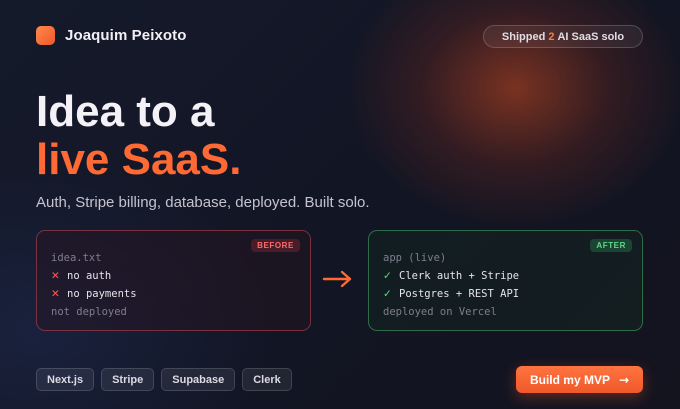 The width and height of the screenshot is (680, 409). Describe the element at coordinates (126, 35) in the screenshot. I see `brand-name: Joaquim Peixoto` at that location.